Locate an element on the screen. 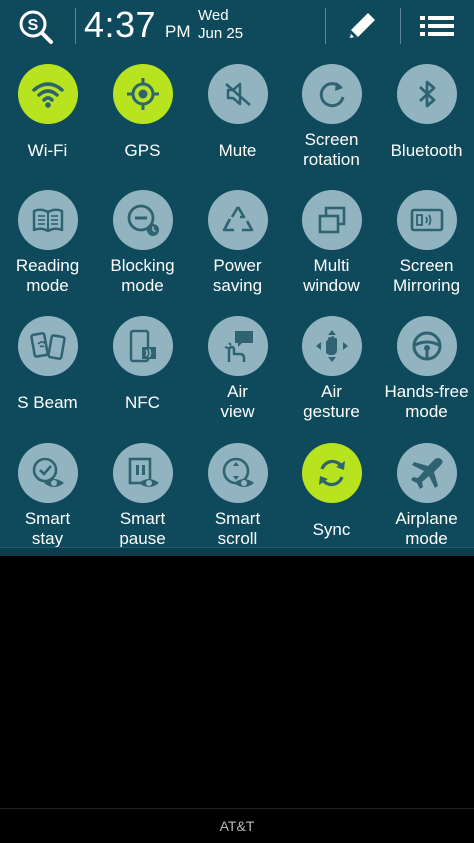 The image size is (474, 843). nfc-icon is located at coordinates (143, 346).